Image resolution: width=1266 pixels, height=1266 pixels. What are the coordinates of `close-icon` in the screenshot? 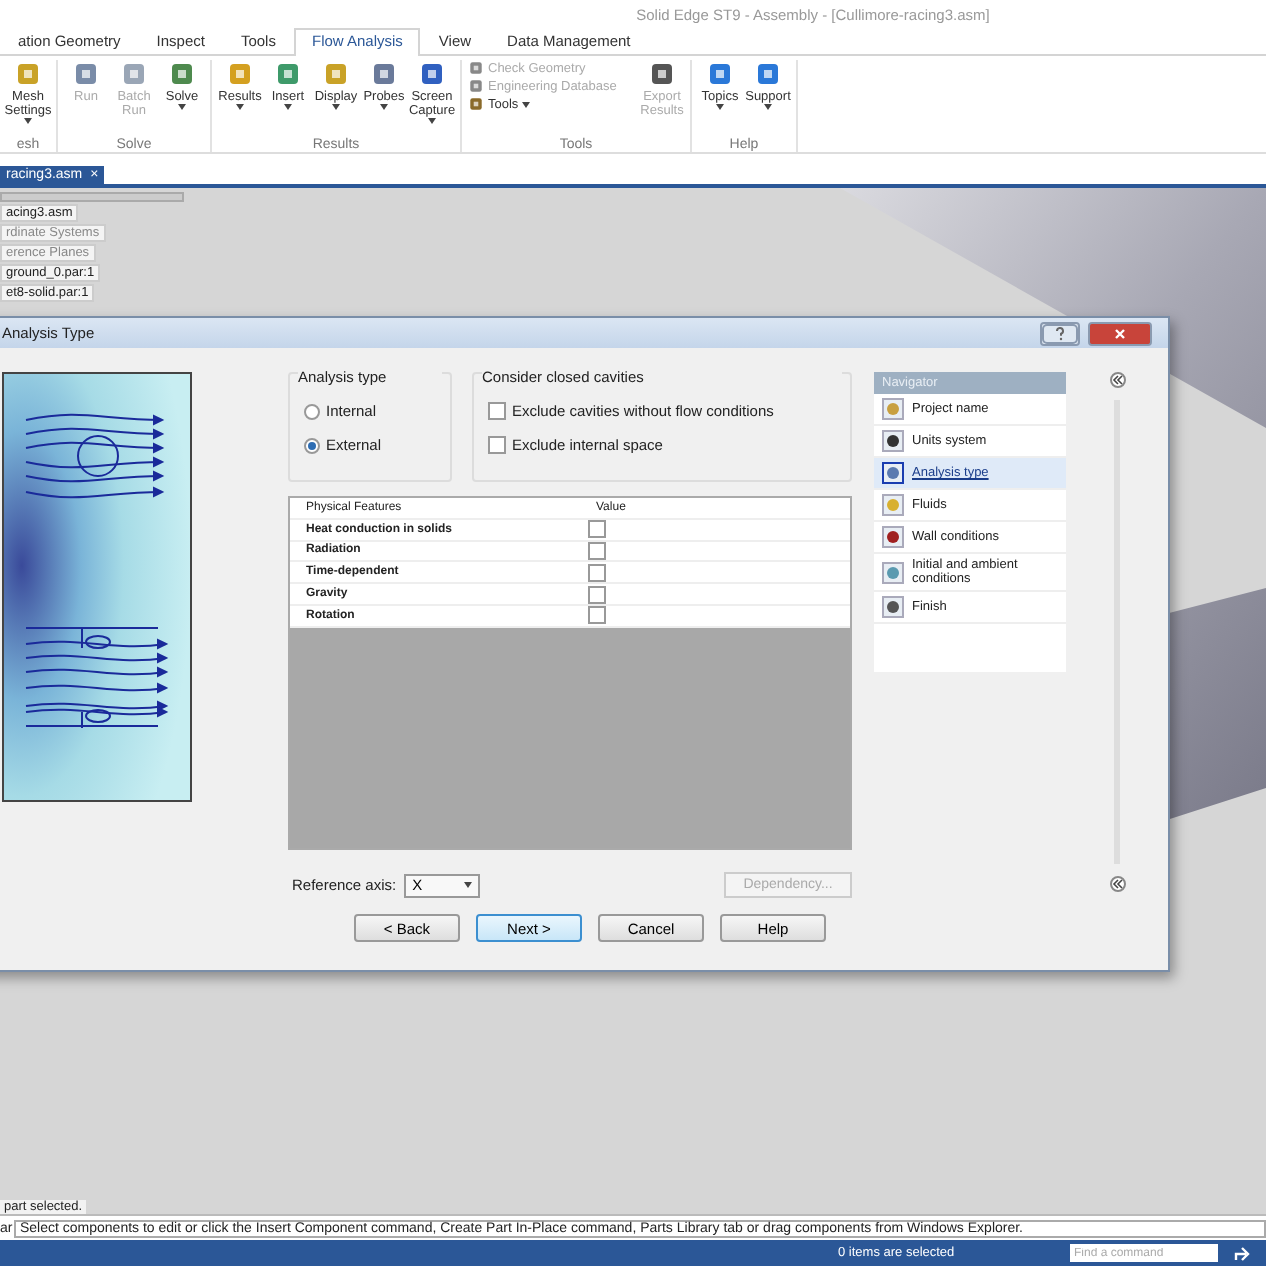 It's located at (1120, 333).